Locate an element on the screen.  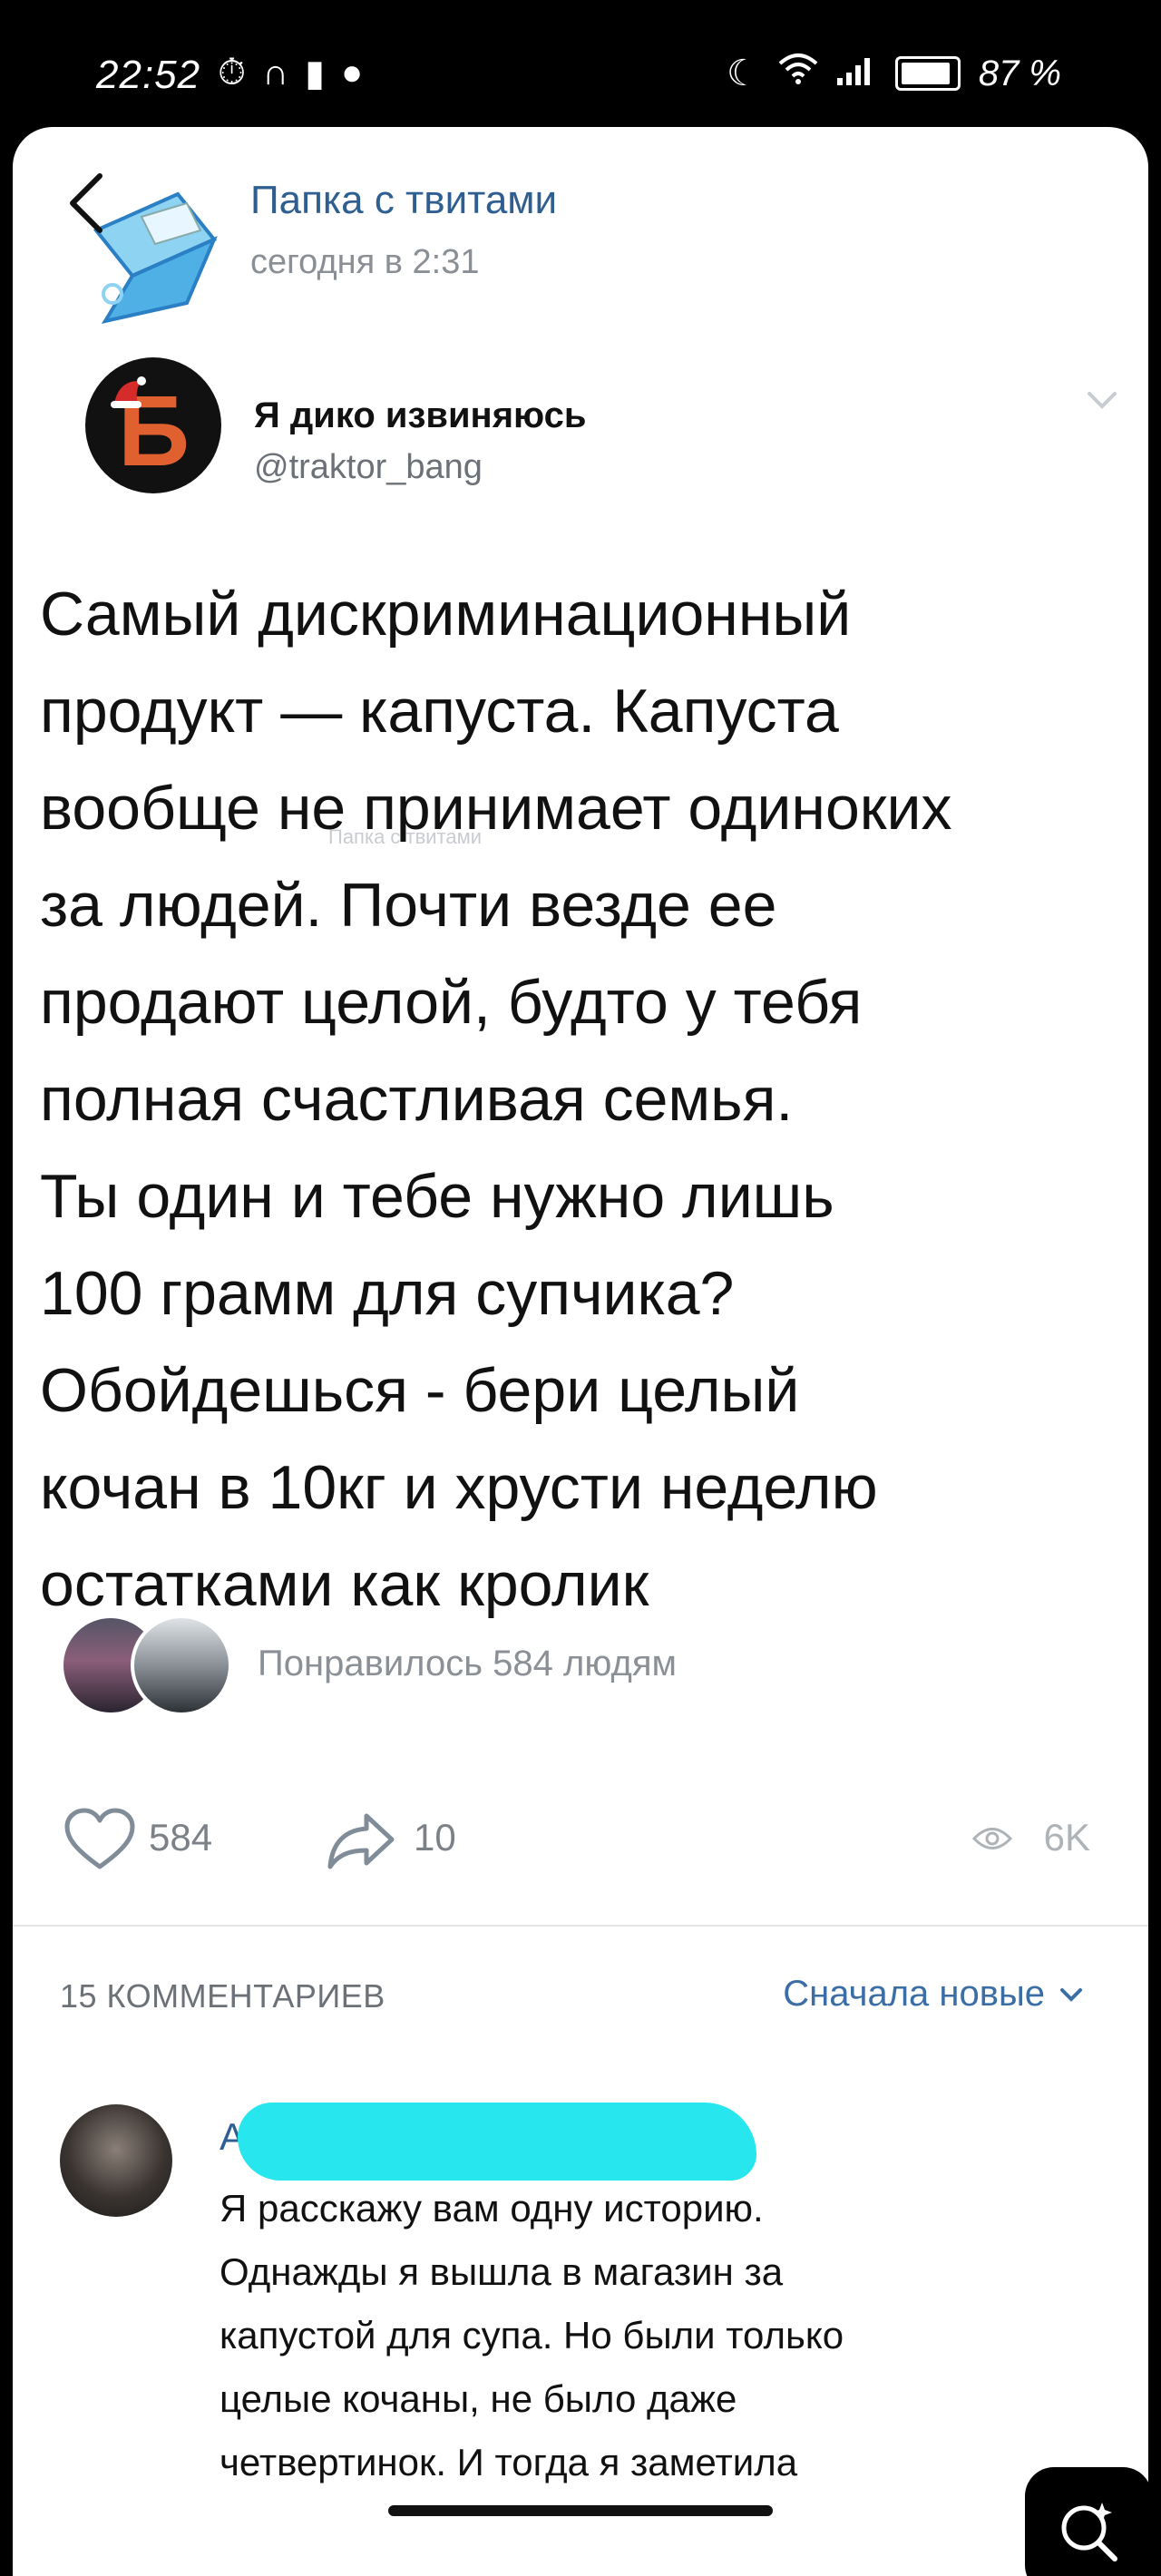
status-right-icons: ☾ 87 % is located at coordinates (894, 73).